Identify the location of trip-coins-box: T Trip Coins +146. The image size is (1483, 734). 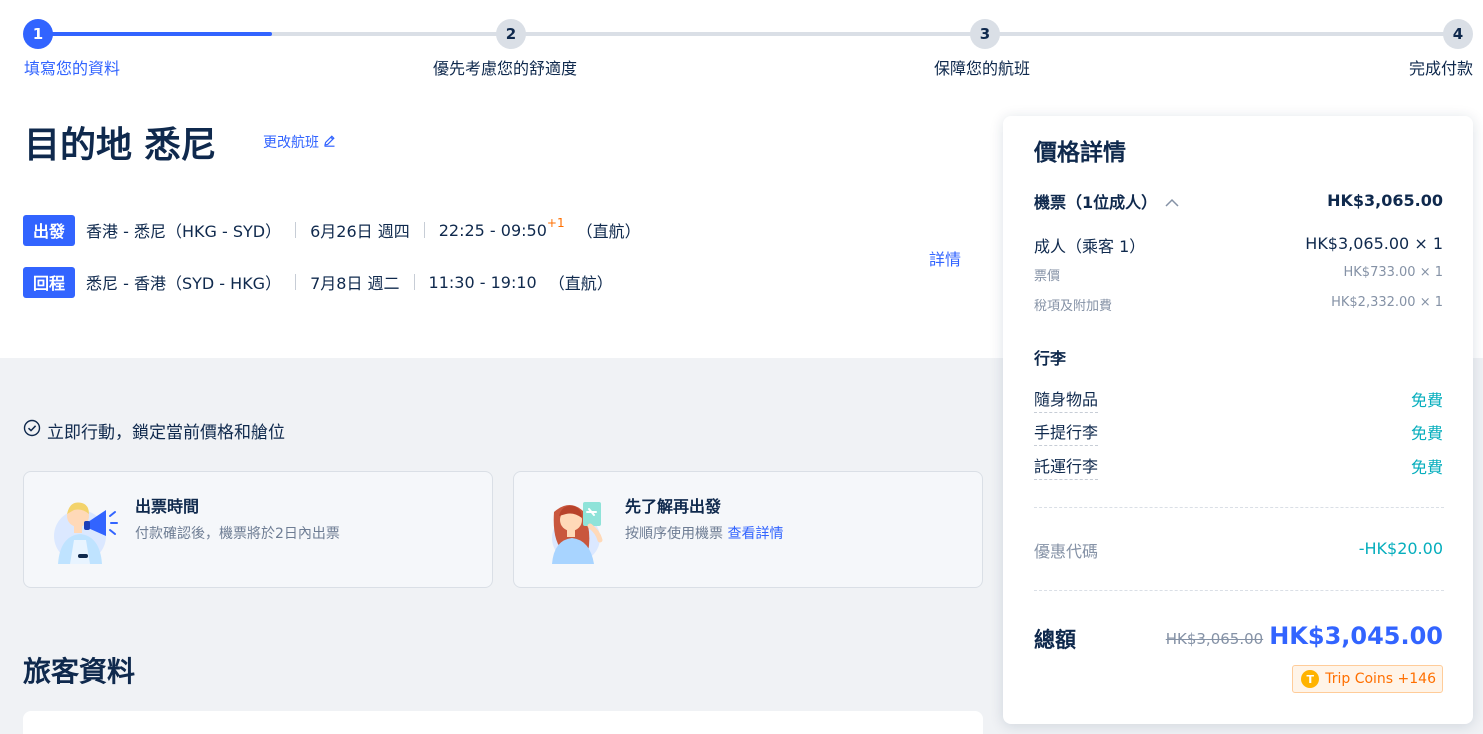
(1367, 679).